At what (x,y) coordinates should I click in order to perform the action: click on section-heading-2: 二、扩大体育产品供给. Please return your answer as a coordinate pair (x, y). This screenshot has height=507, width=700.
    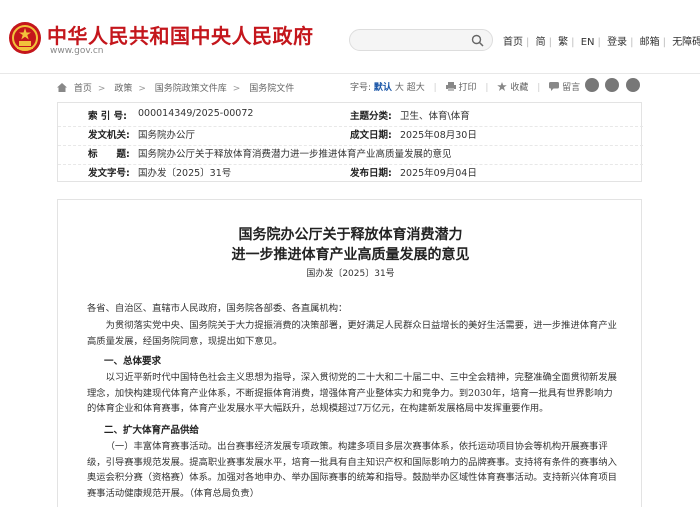
    Looking at the image, I should click on (152, 430).